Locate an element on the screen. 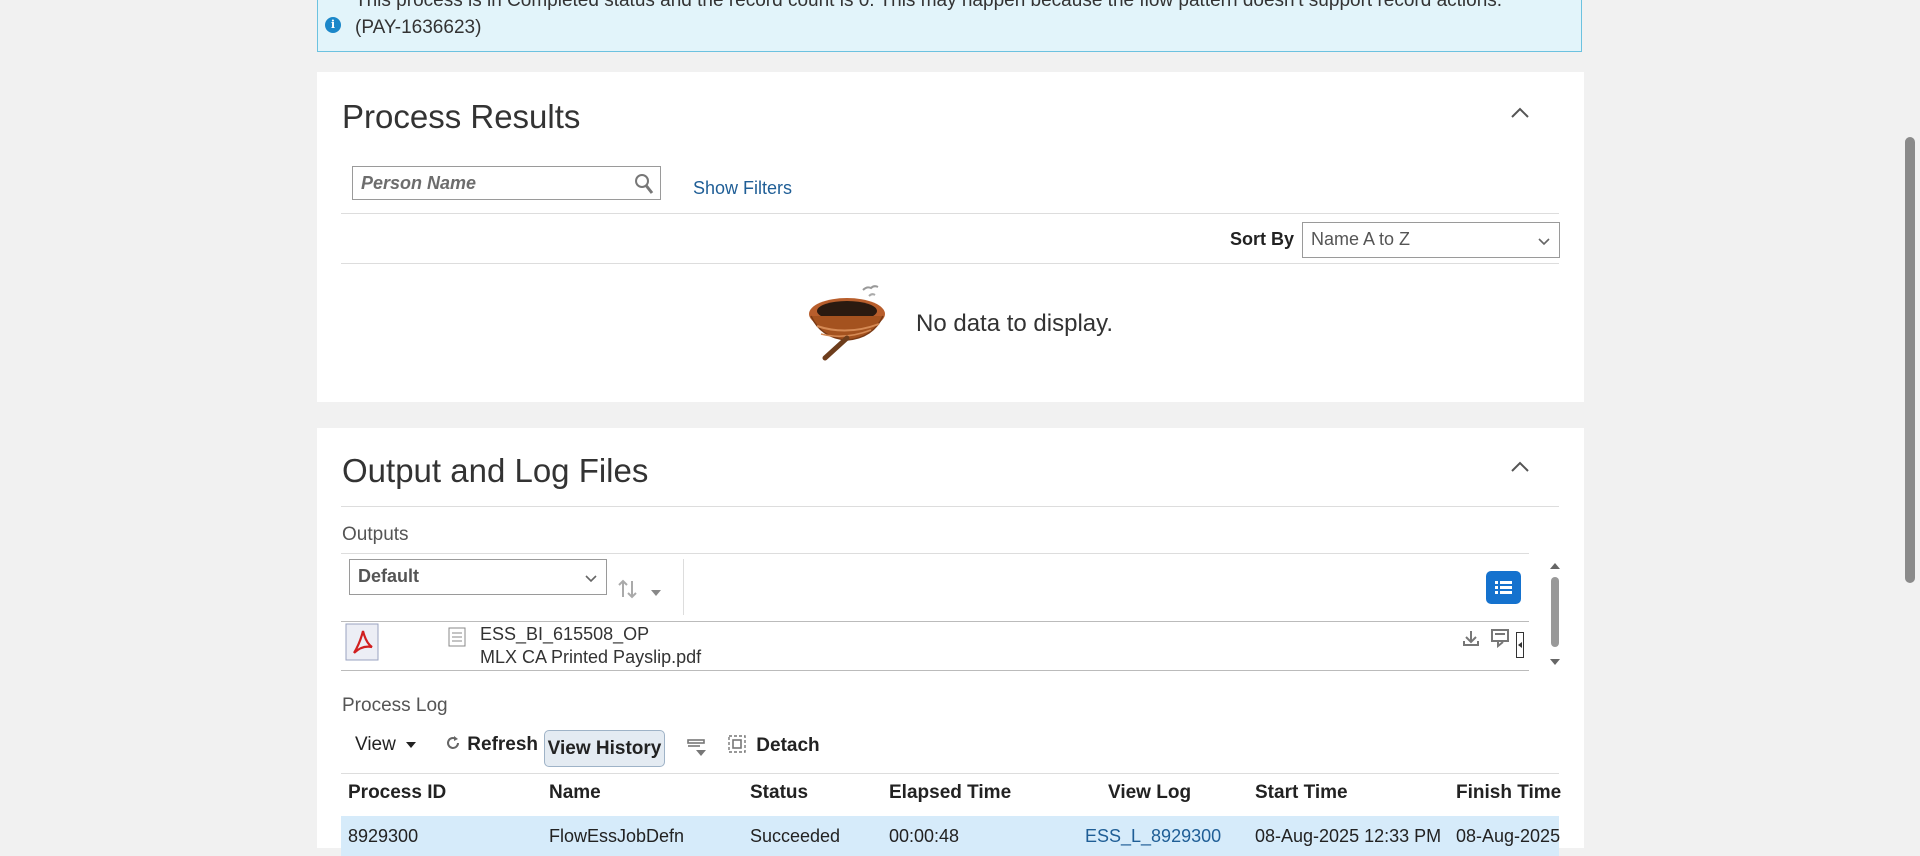 This screenshot has height=856, width=1920. refresh-button: Refresh is located at coordinates (491, 745).